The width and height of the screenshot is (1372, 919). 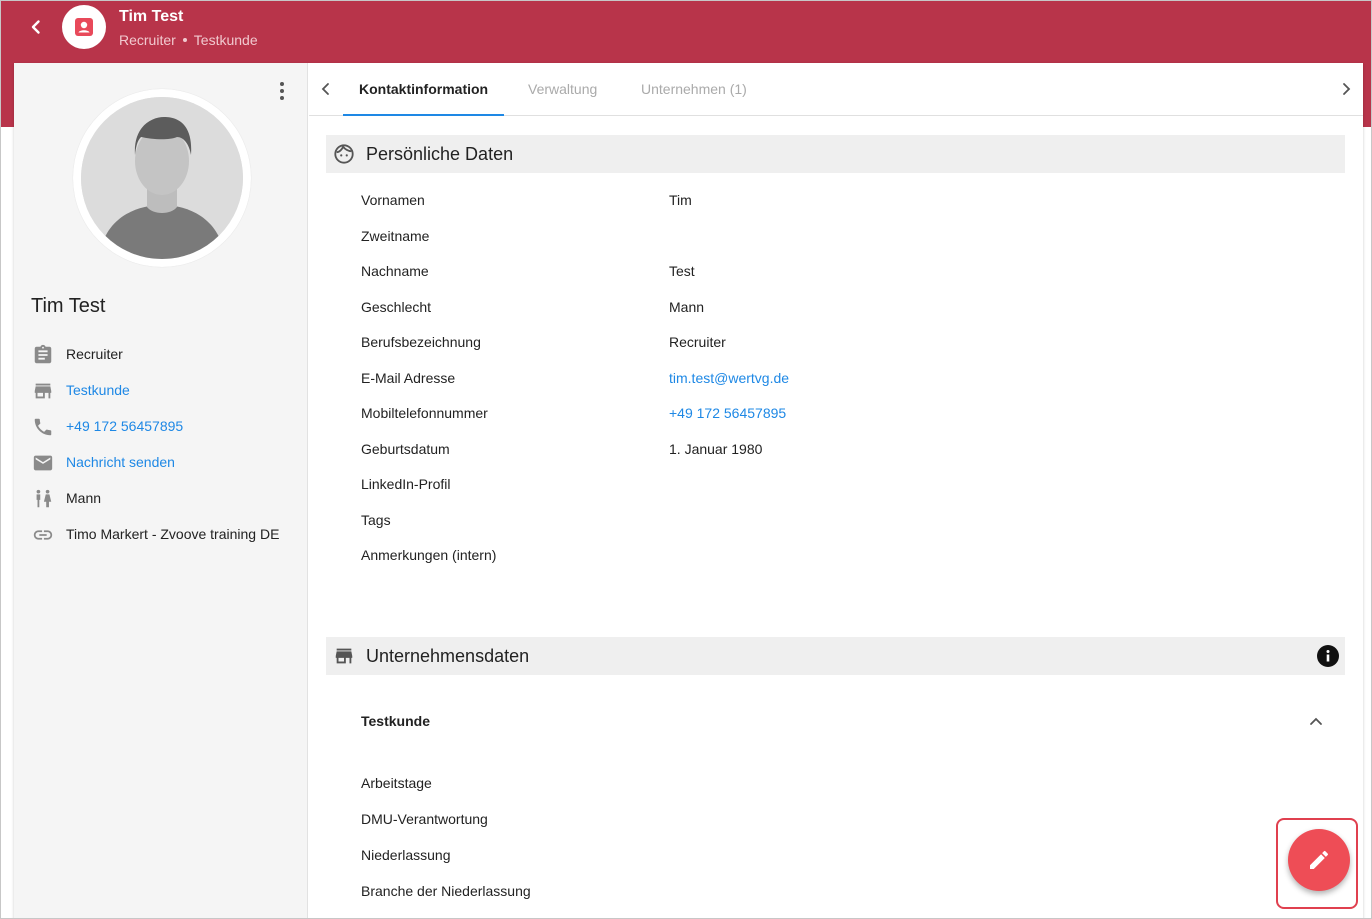 What do you see at coordinates (43, 427) in the screenshot?
I see `phone-icon` at bounding box center [43, 427].